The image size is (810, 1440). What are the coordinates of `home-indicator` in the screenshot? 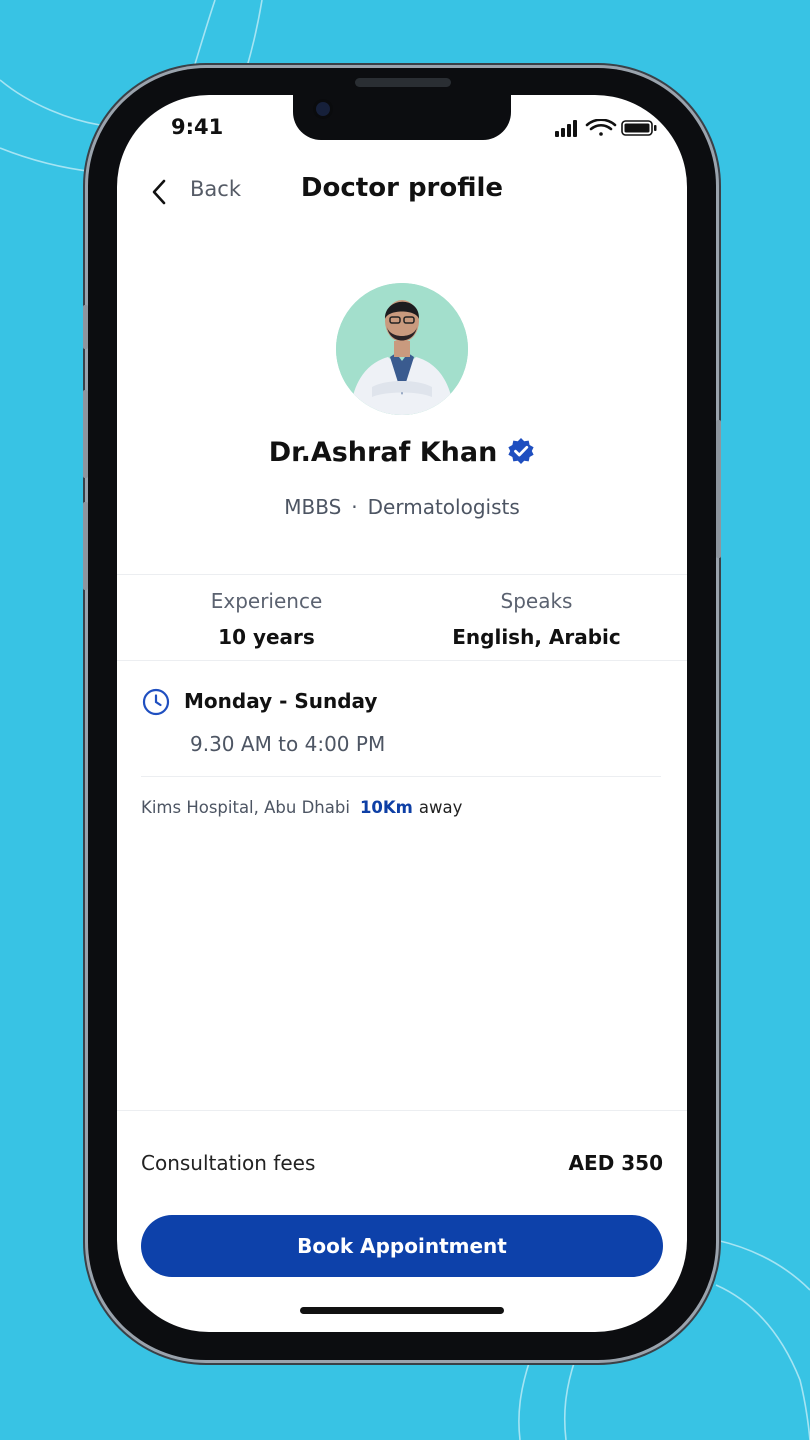 It's located at (402, 1310).